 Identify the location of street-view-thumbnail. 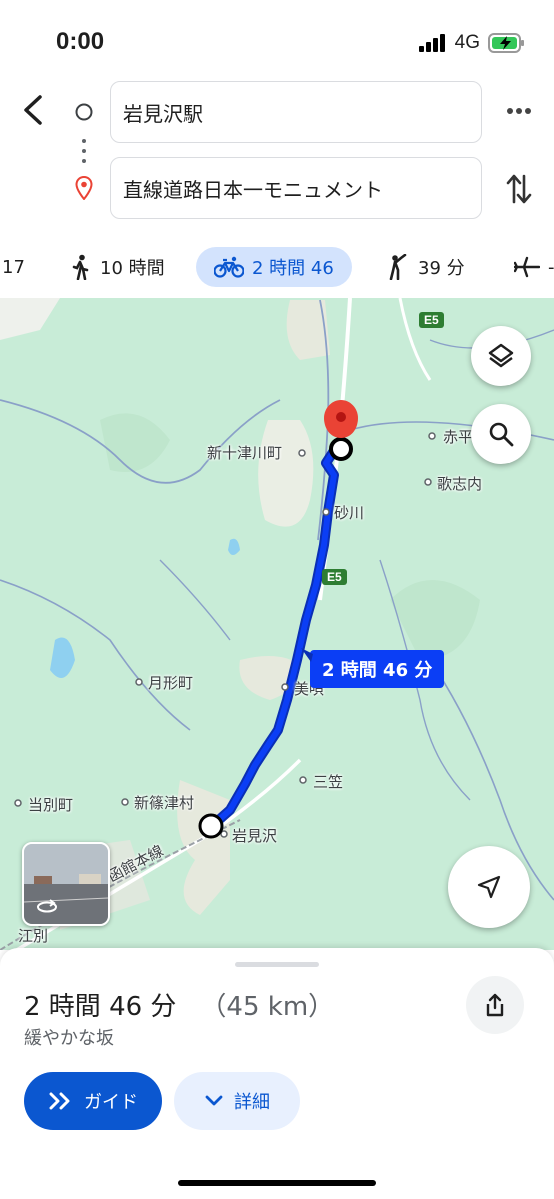
(66, 884).